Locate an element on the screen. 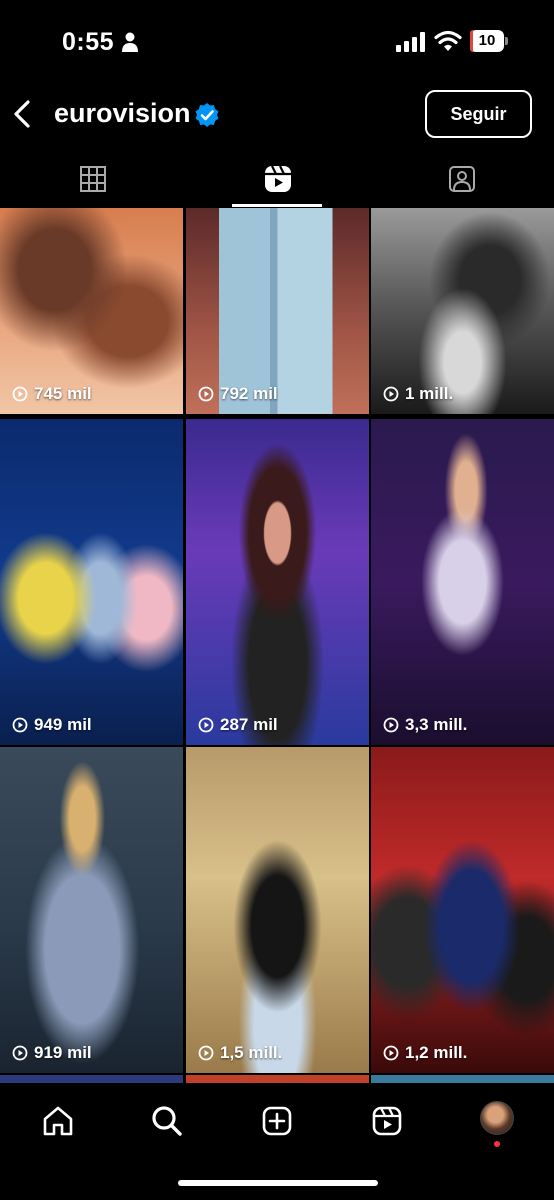 The width and height of the screenshot is (554, 1200). tab-posts-grid is located at coordinates (92, 179).